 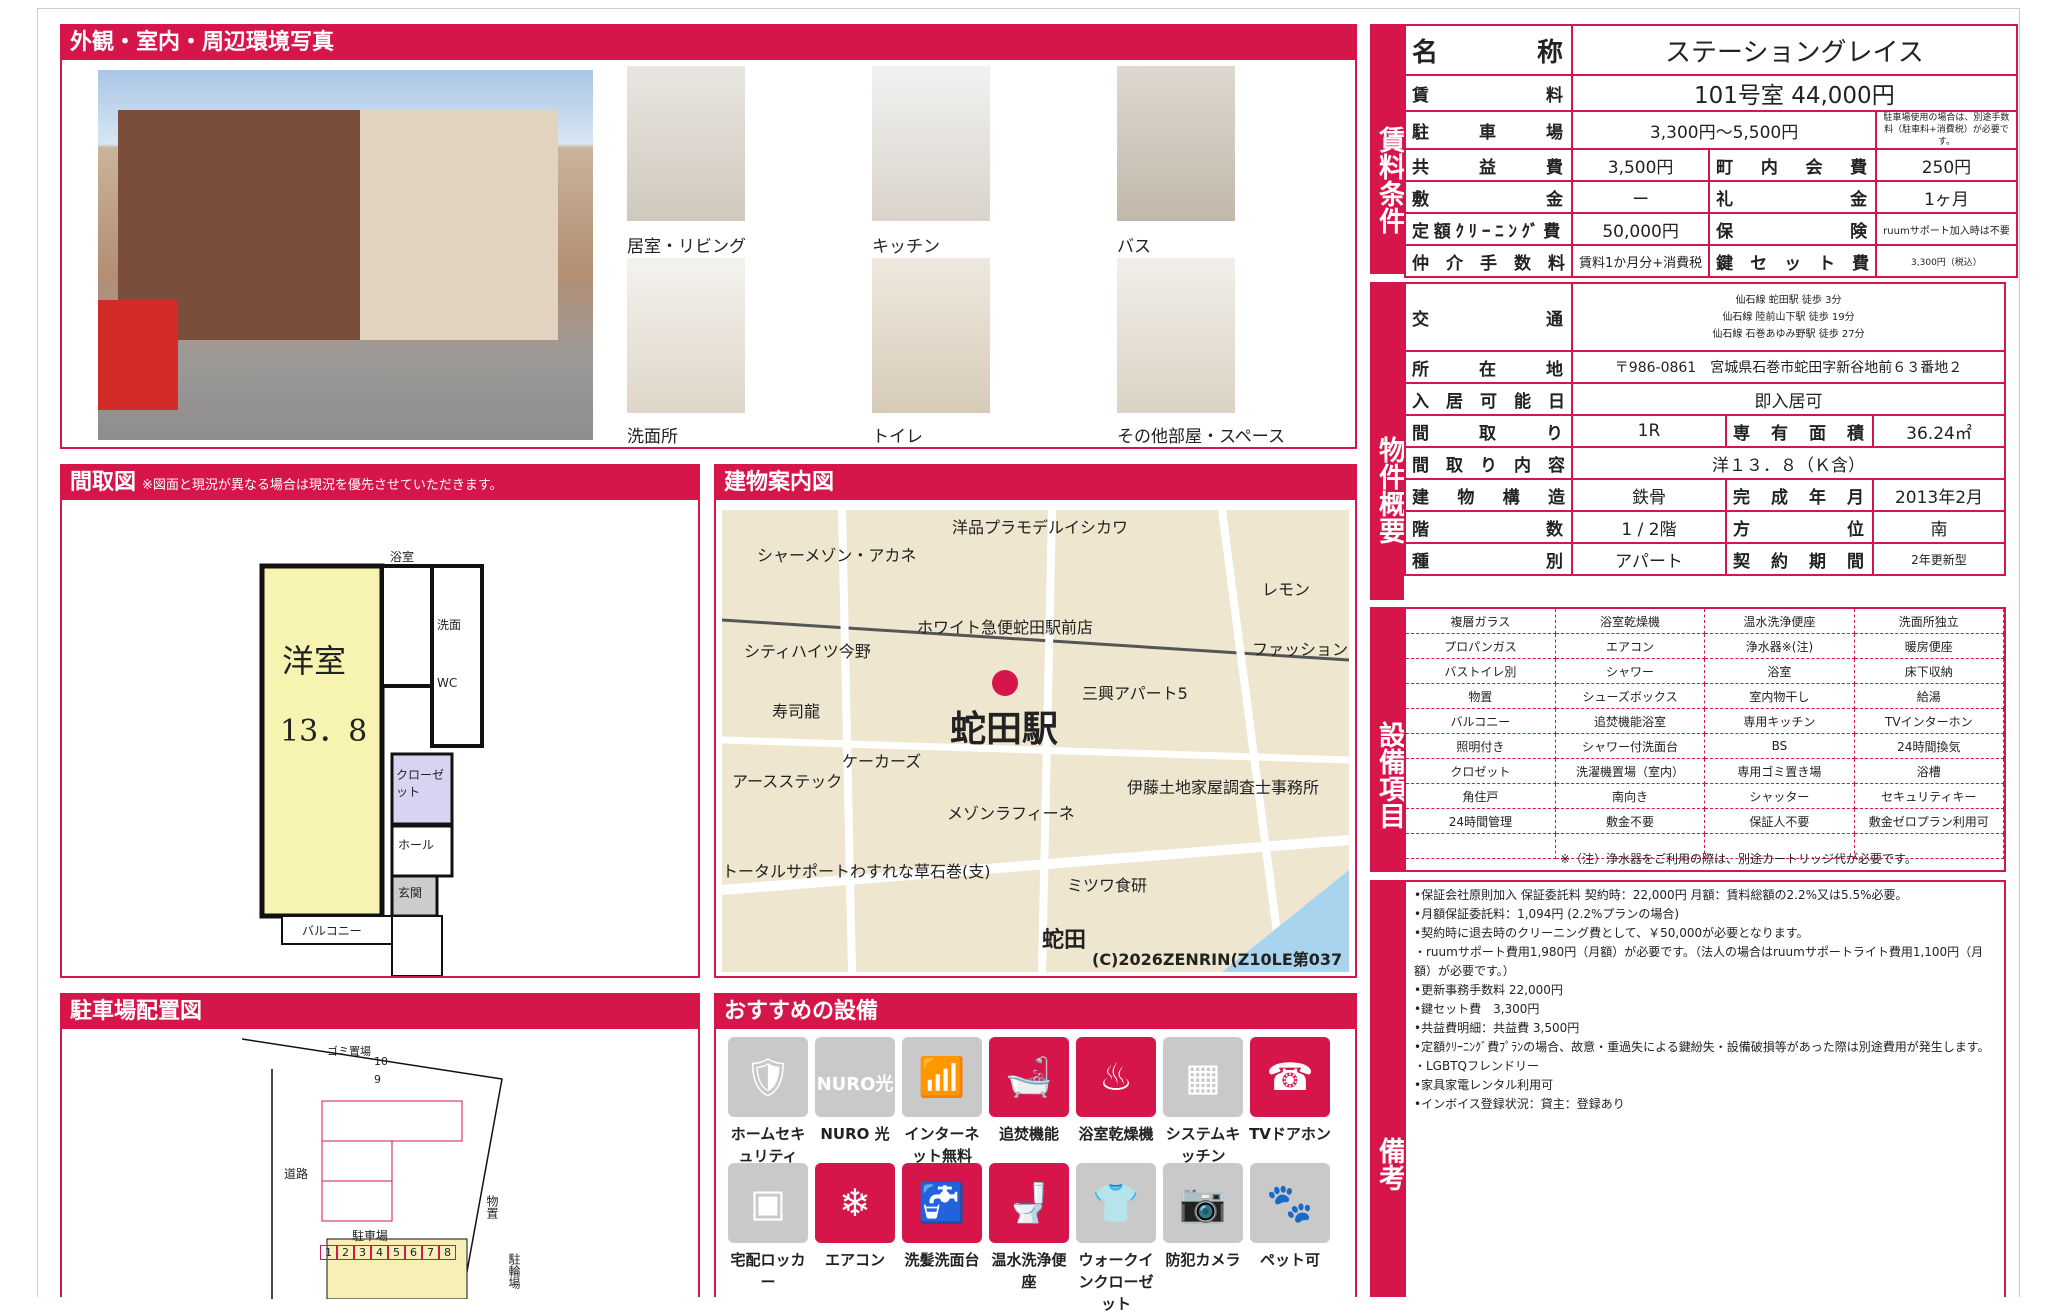 I want to click on equipment-item: シャワー, so click(x=1630, y=671).